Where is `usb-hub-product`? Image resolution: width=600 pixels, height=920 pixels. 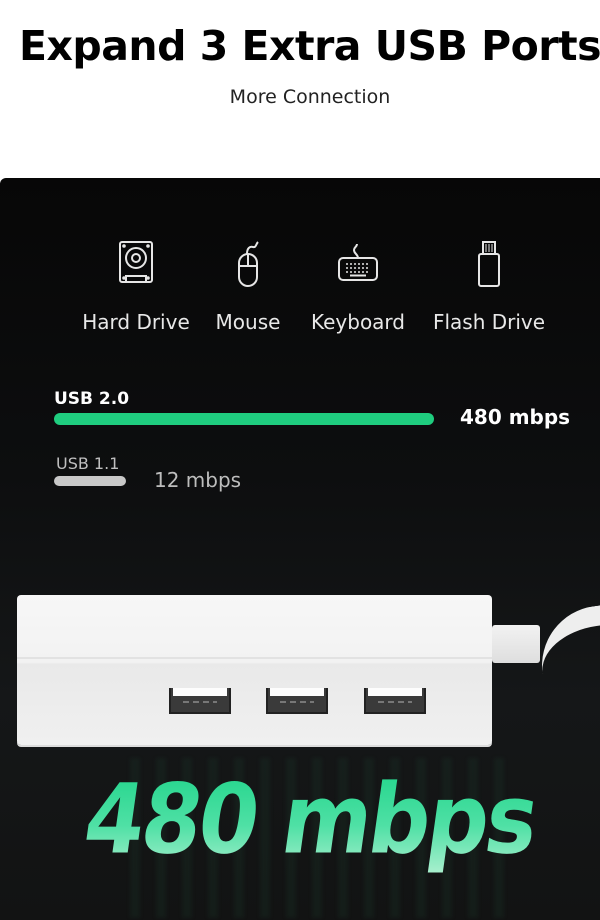
usb-hub-product is located at coordinates (254, 670).